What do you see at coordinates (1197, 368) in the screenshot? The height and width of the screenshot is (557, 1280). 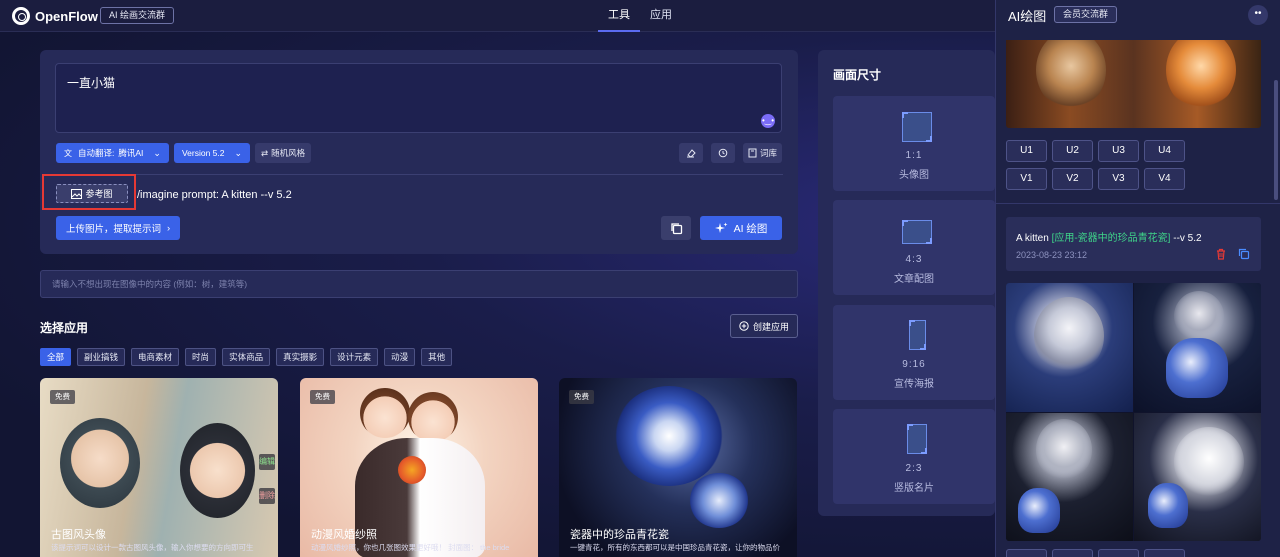 I see `vase-image` at bounding box center [1197, 368].